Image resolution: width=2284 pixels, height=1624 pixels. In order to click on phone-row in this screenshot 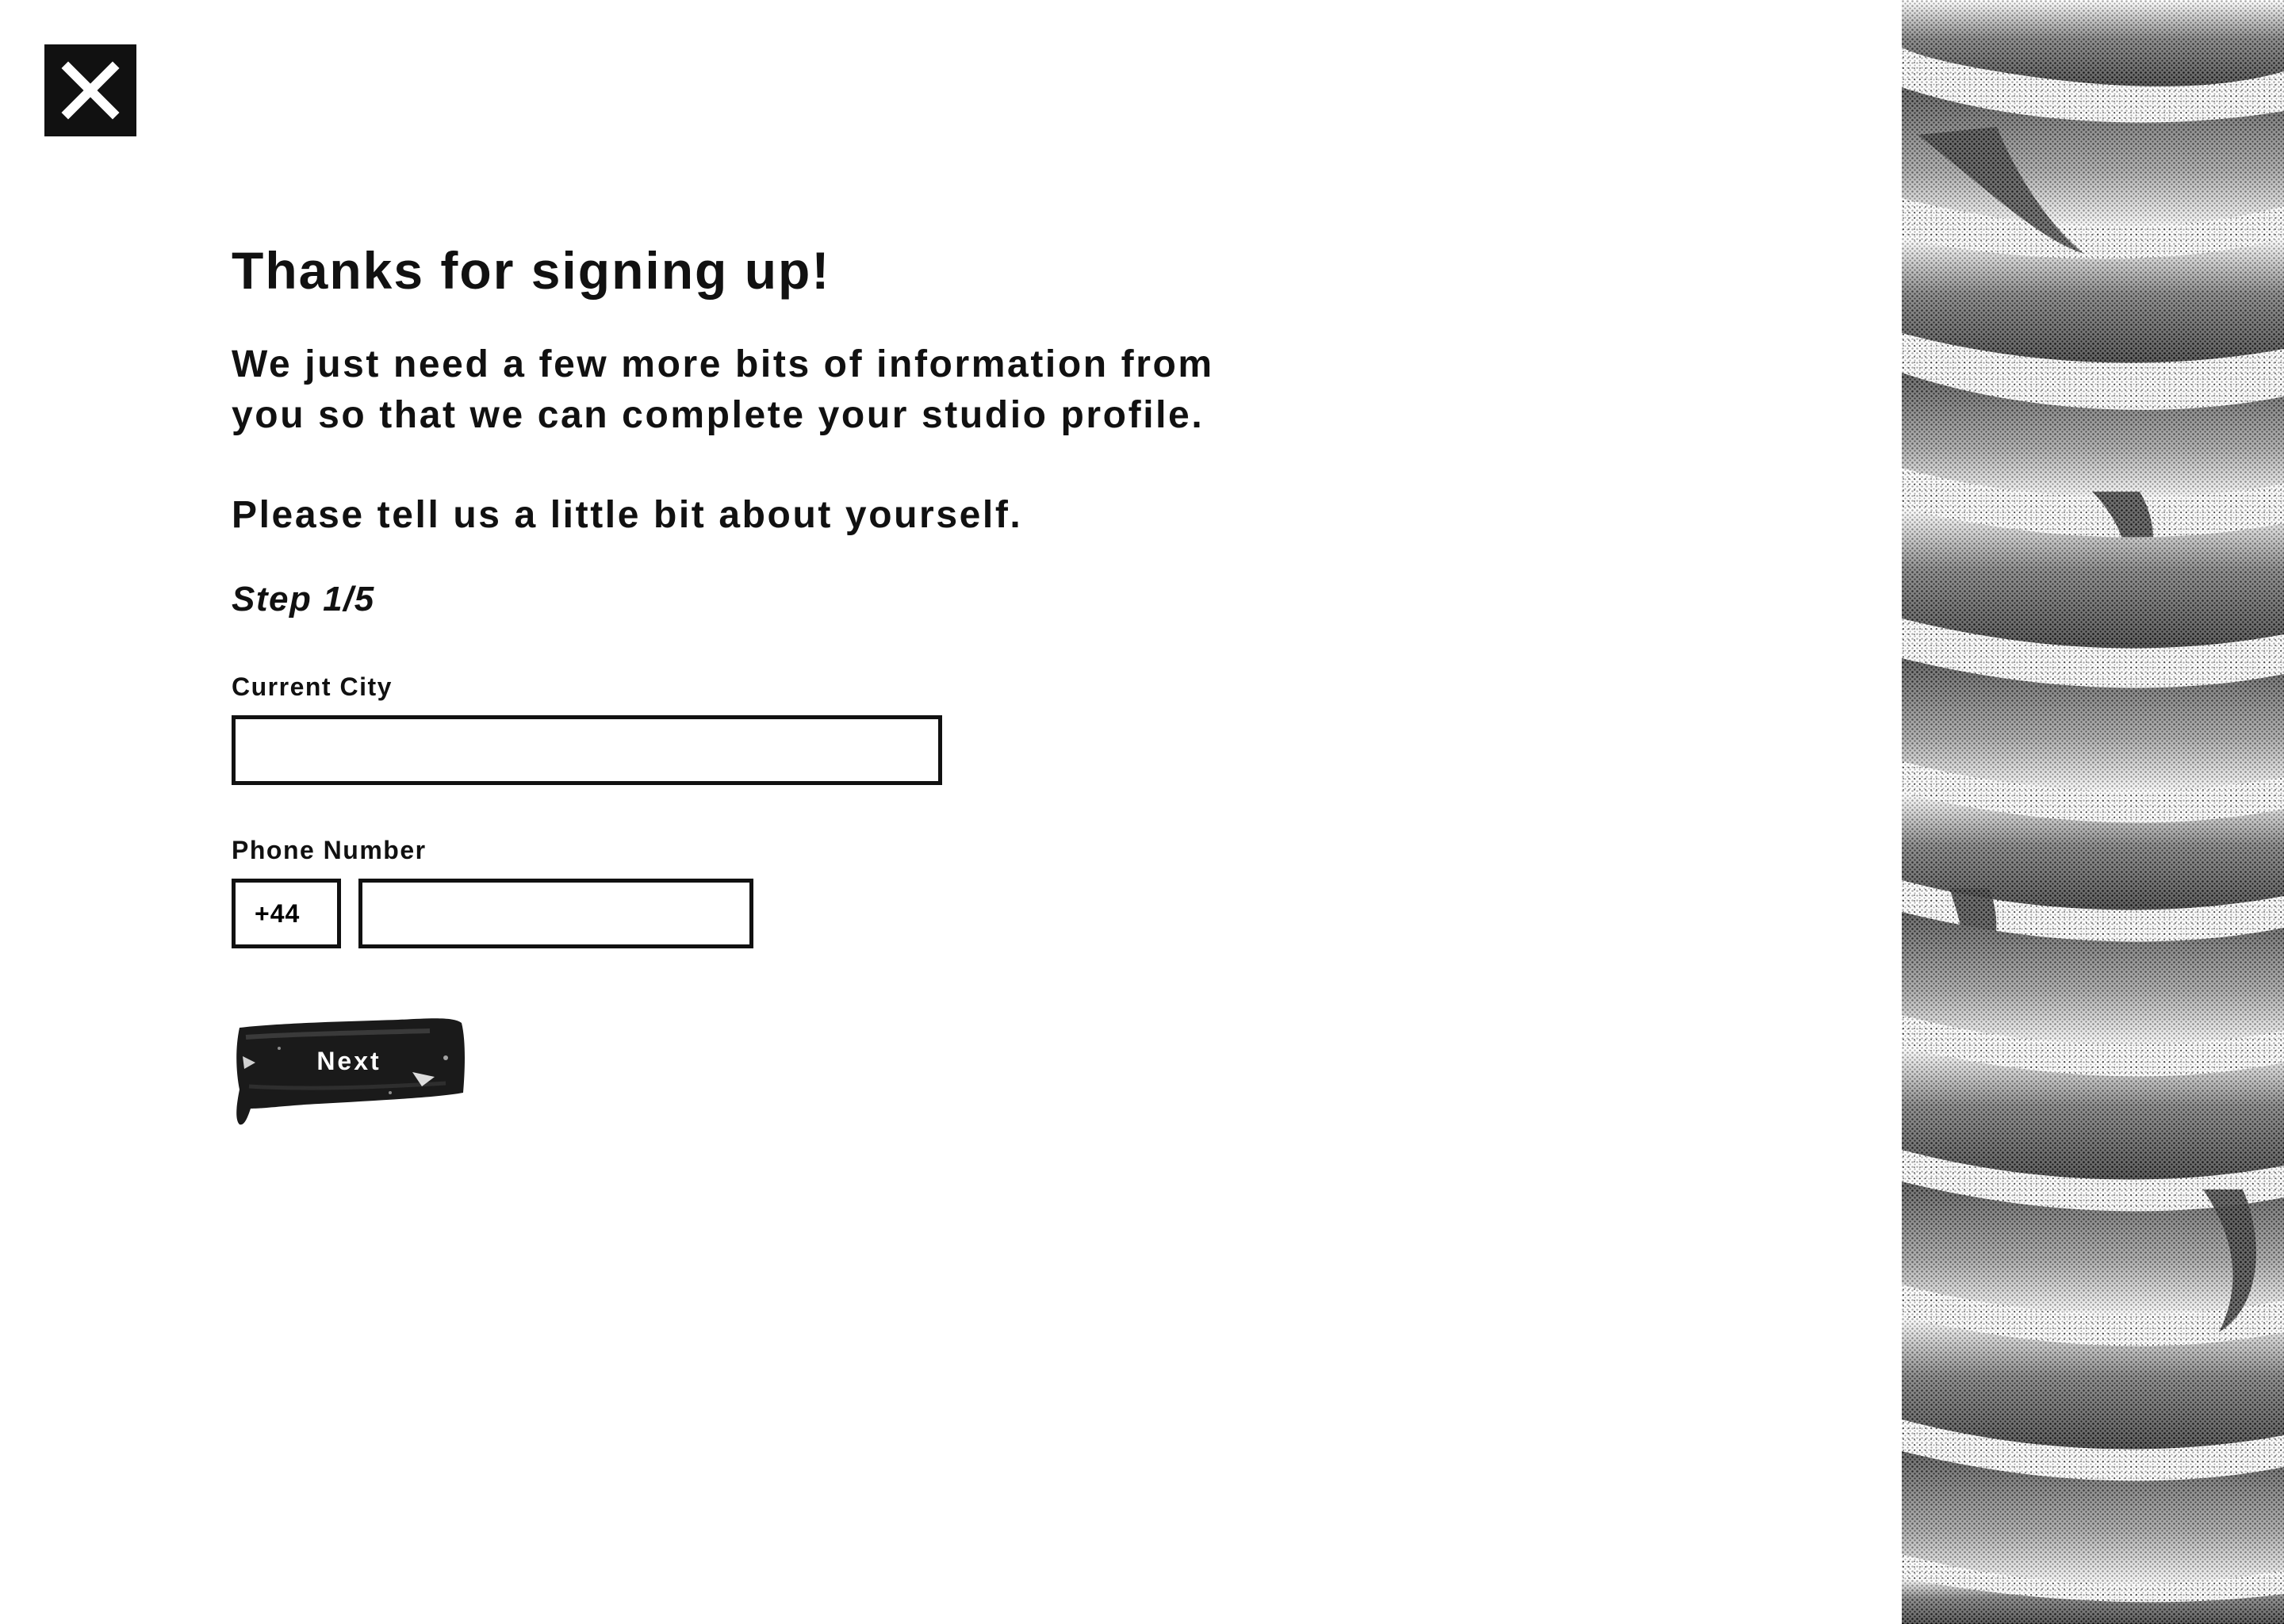, I will do `click(779, 913)`.